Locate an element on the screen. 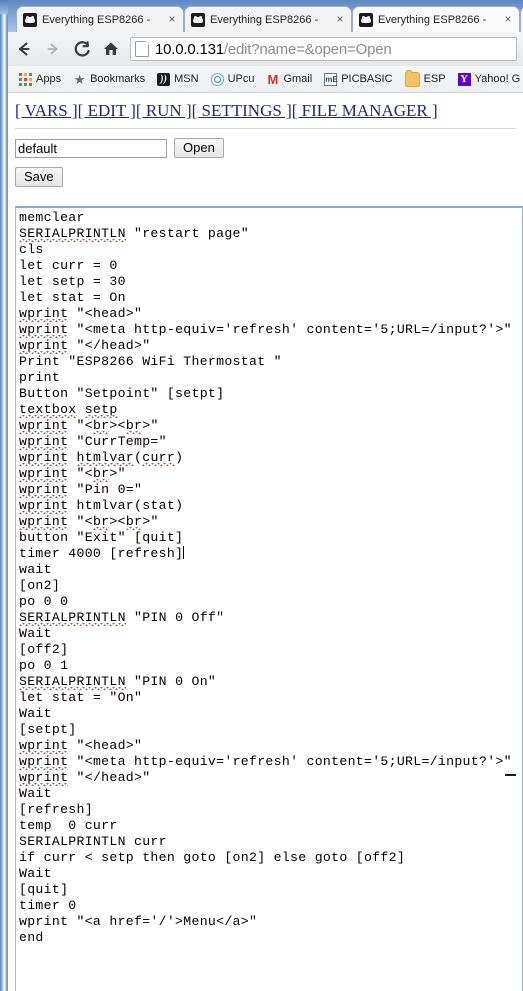  code-line: let stat = "On" is located at coordinates (81, 697).